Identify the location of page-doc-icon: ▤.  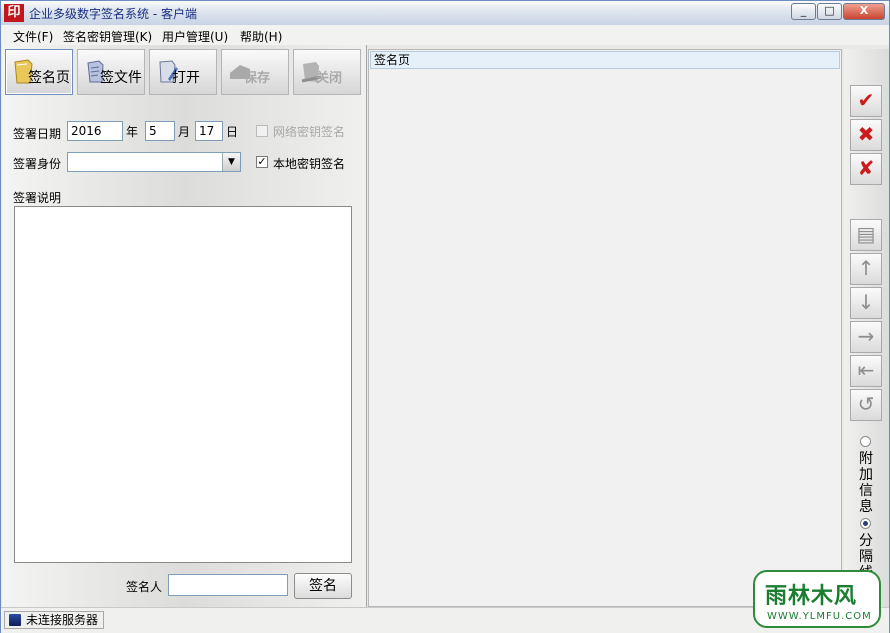
(866, 235).